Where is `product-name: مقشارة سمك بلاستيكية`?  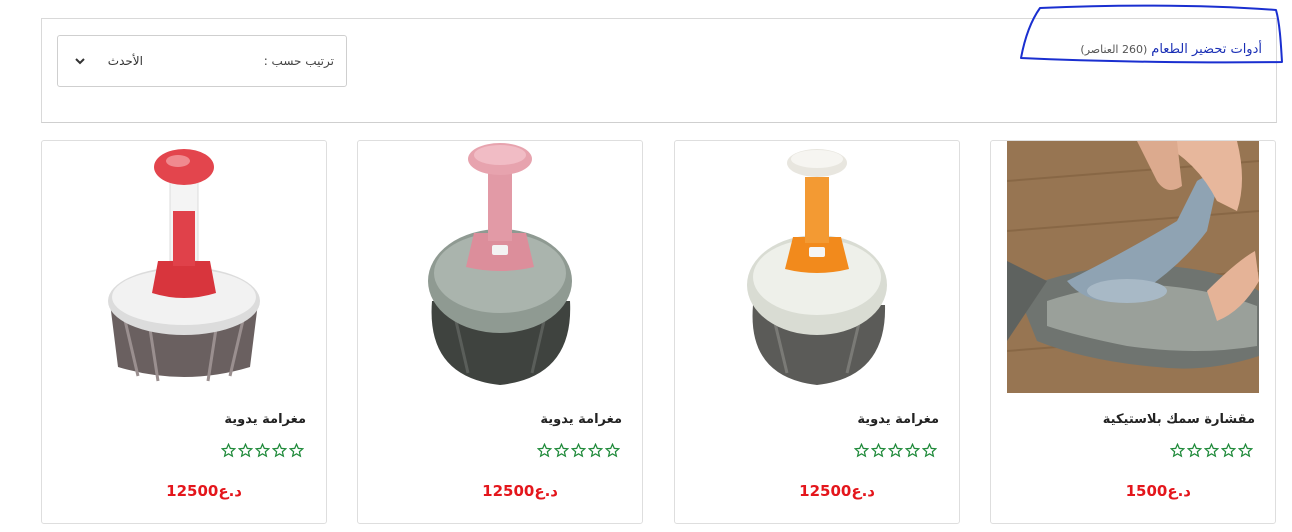 product-name: مقشارة سمك بلاستيكية is located at coordinates (1179, 419).